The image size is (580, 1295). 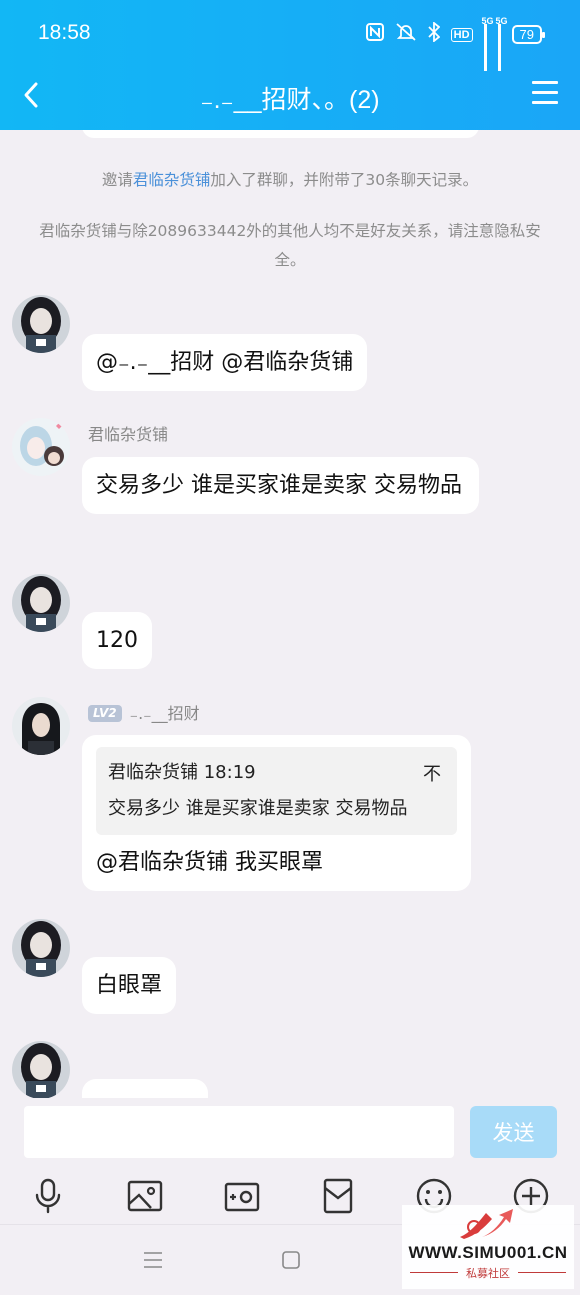 I want to click on menu-button, so click(x=545, y=93).